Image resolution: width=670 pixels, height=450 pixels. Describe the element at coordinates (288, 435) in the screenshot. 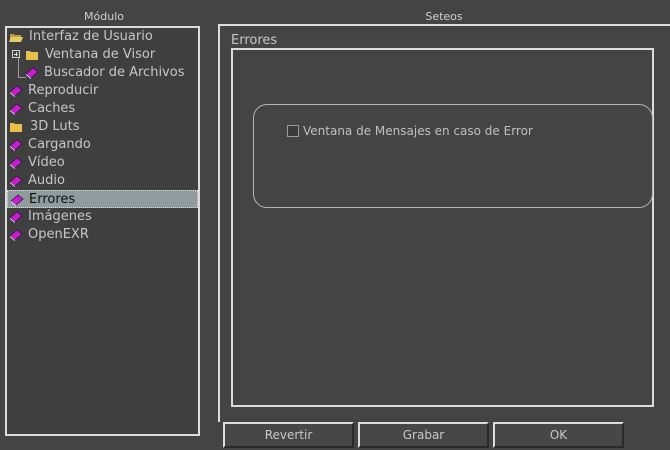

I see `revert-button: Revertir` at that location.